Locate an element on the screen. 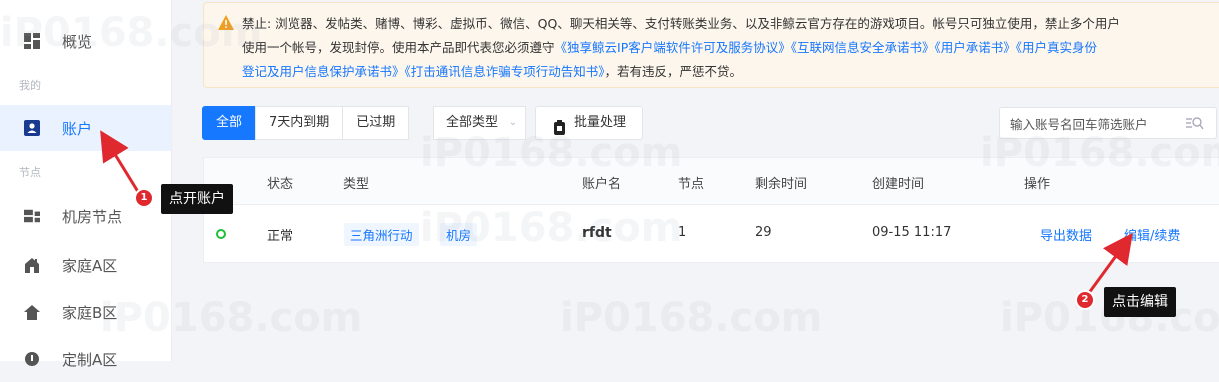  notice-text: 使用一个帐号，发现封停。使用本产品即代表您必须遵守 is located at coordinates (398, 47).